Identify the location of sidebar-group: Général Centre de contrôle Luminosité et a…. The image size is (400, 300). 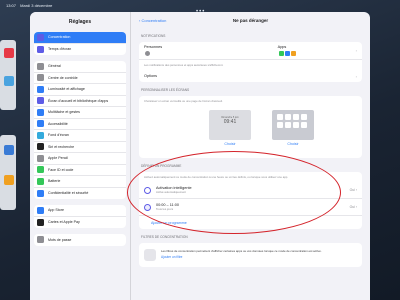
(80, 130).